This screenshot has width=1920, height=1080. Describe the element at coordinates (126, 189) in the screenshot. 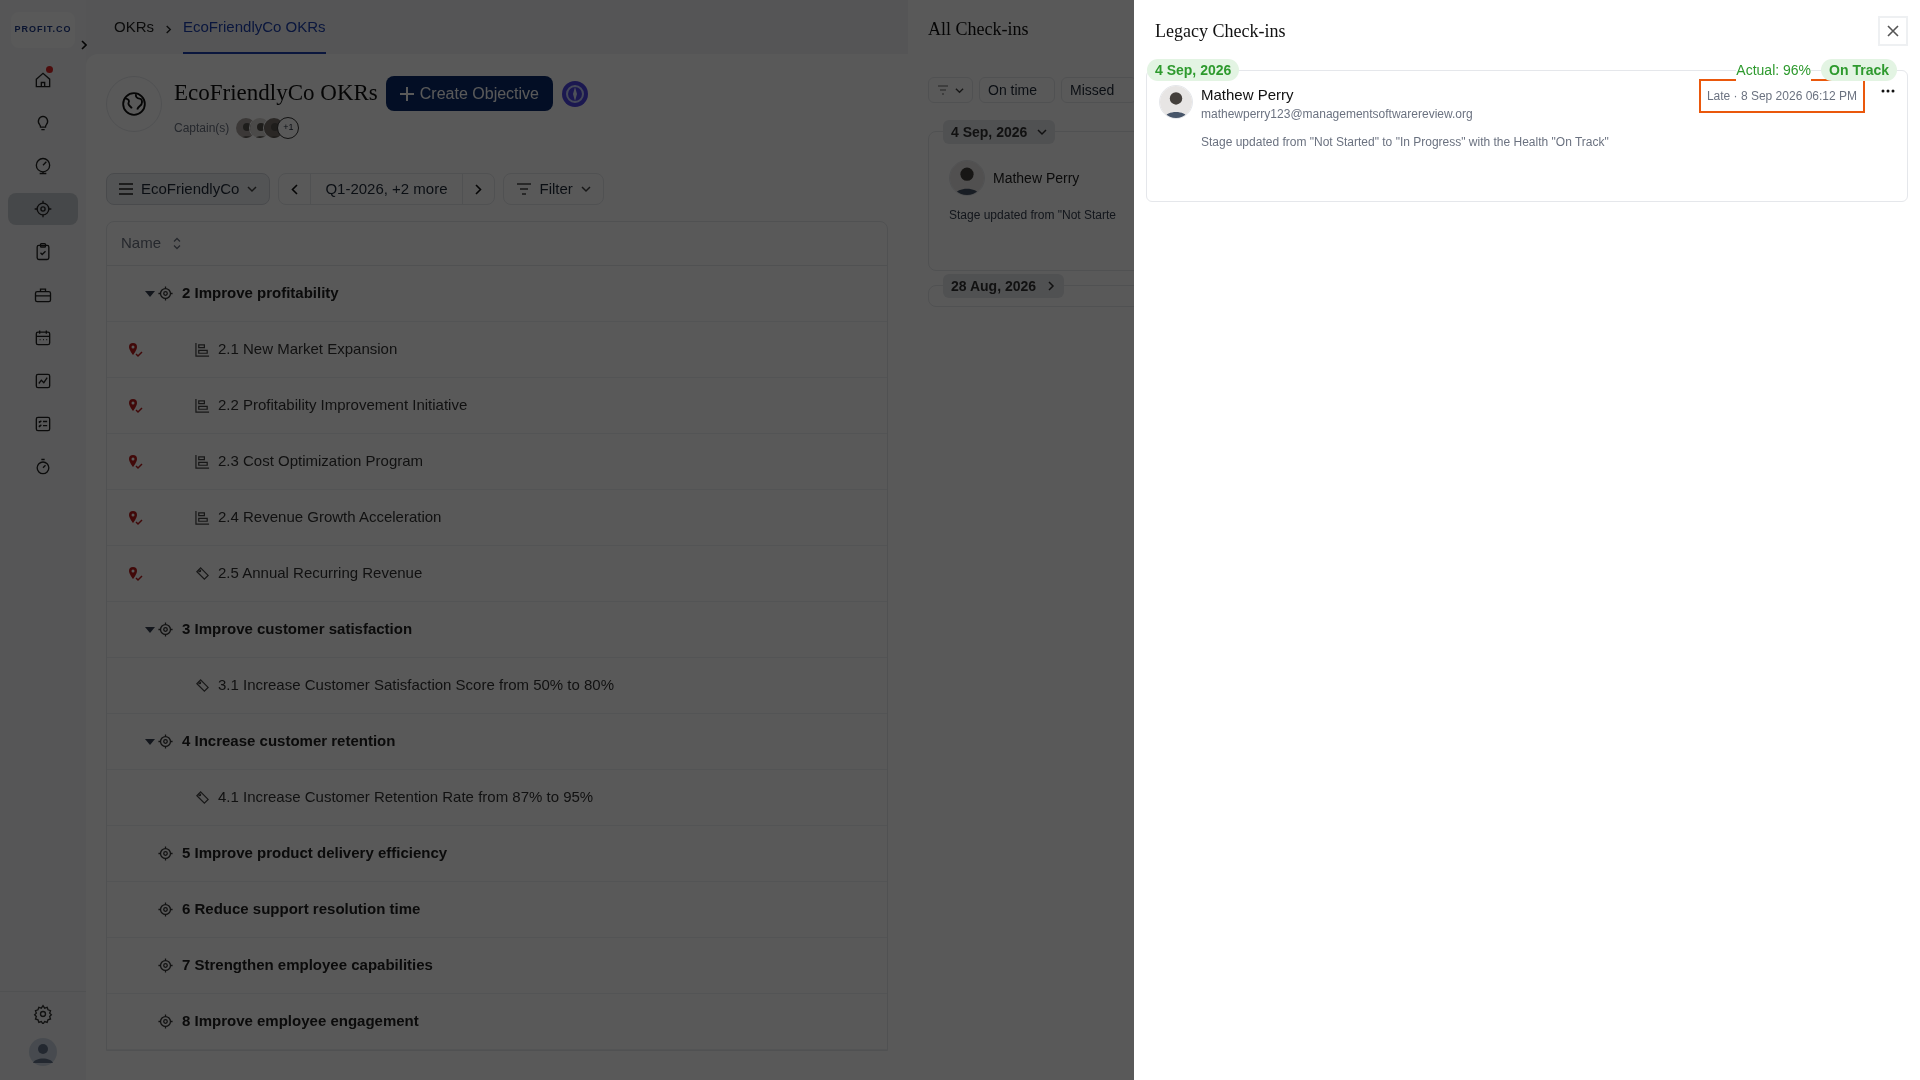

I see `menu-icon` at that location.